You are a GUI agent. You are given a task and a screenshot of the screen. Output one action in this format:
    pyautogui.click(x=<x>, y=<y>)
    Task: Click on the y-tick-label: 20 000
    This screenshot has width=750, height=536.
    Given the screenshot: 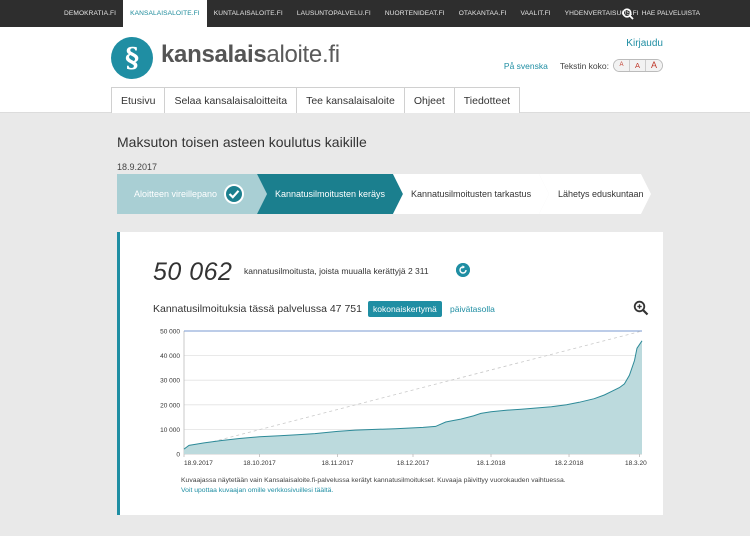 What is the action you would take?
    pyautogui.click(x=170, y=405)
    